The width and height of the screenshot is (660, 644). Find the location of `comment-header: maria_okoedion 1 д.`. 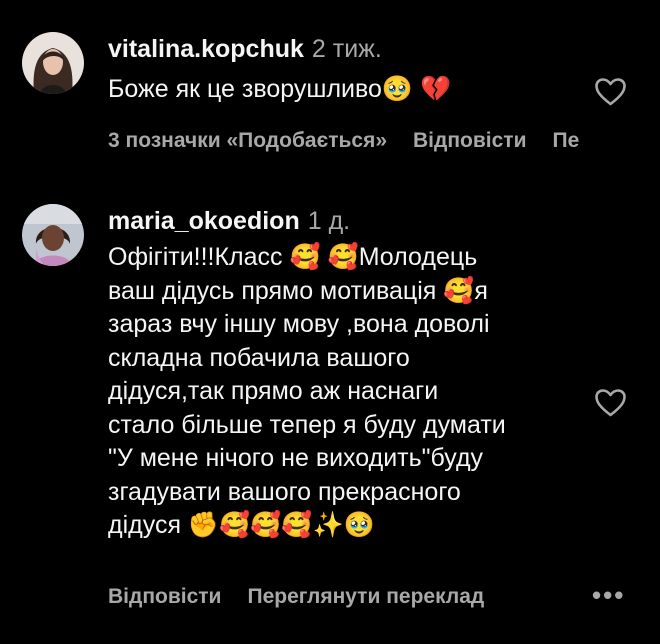

comment-header: maria_okoedion 1 д. is located at coordinates (229, 221).